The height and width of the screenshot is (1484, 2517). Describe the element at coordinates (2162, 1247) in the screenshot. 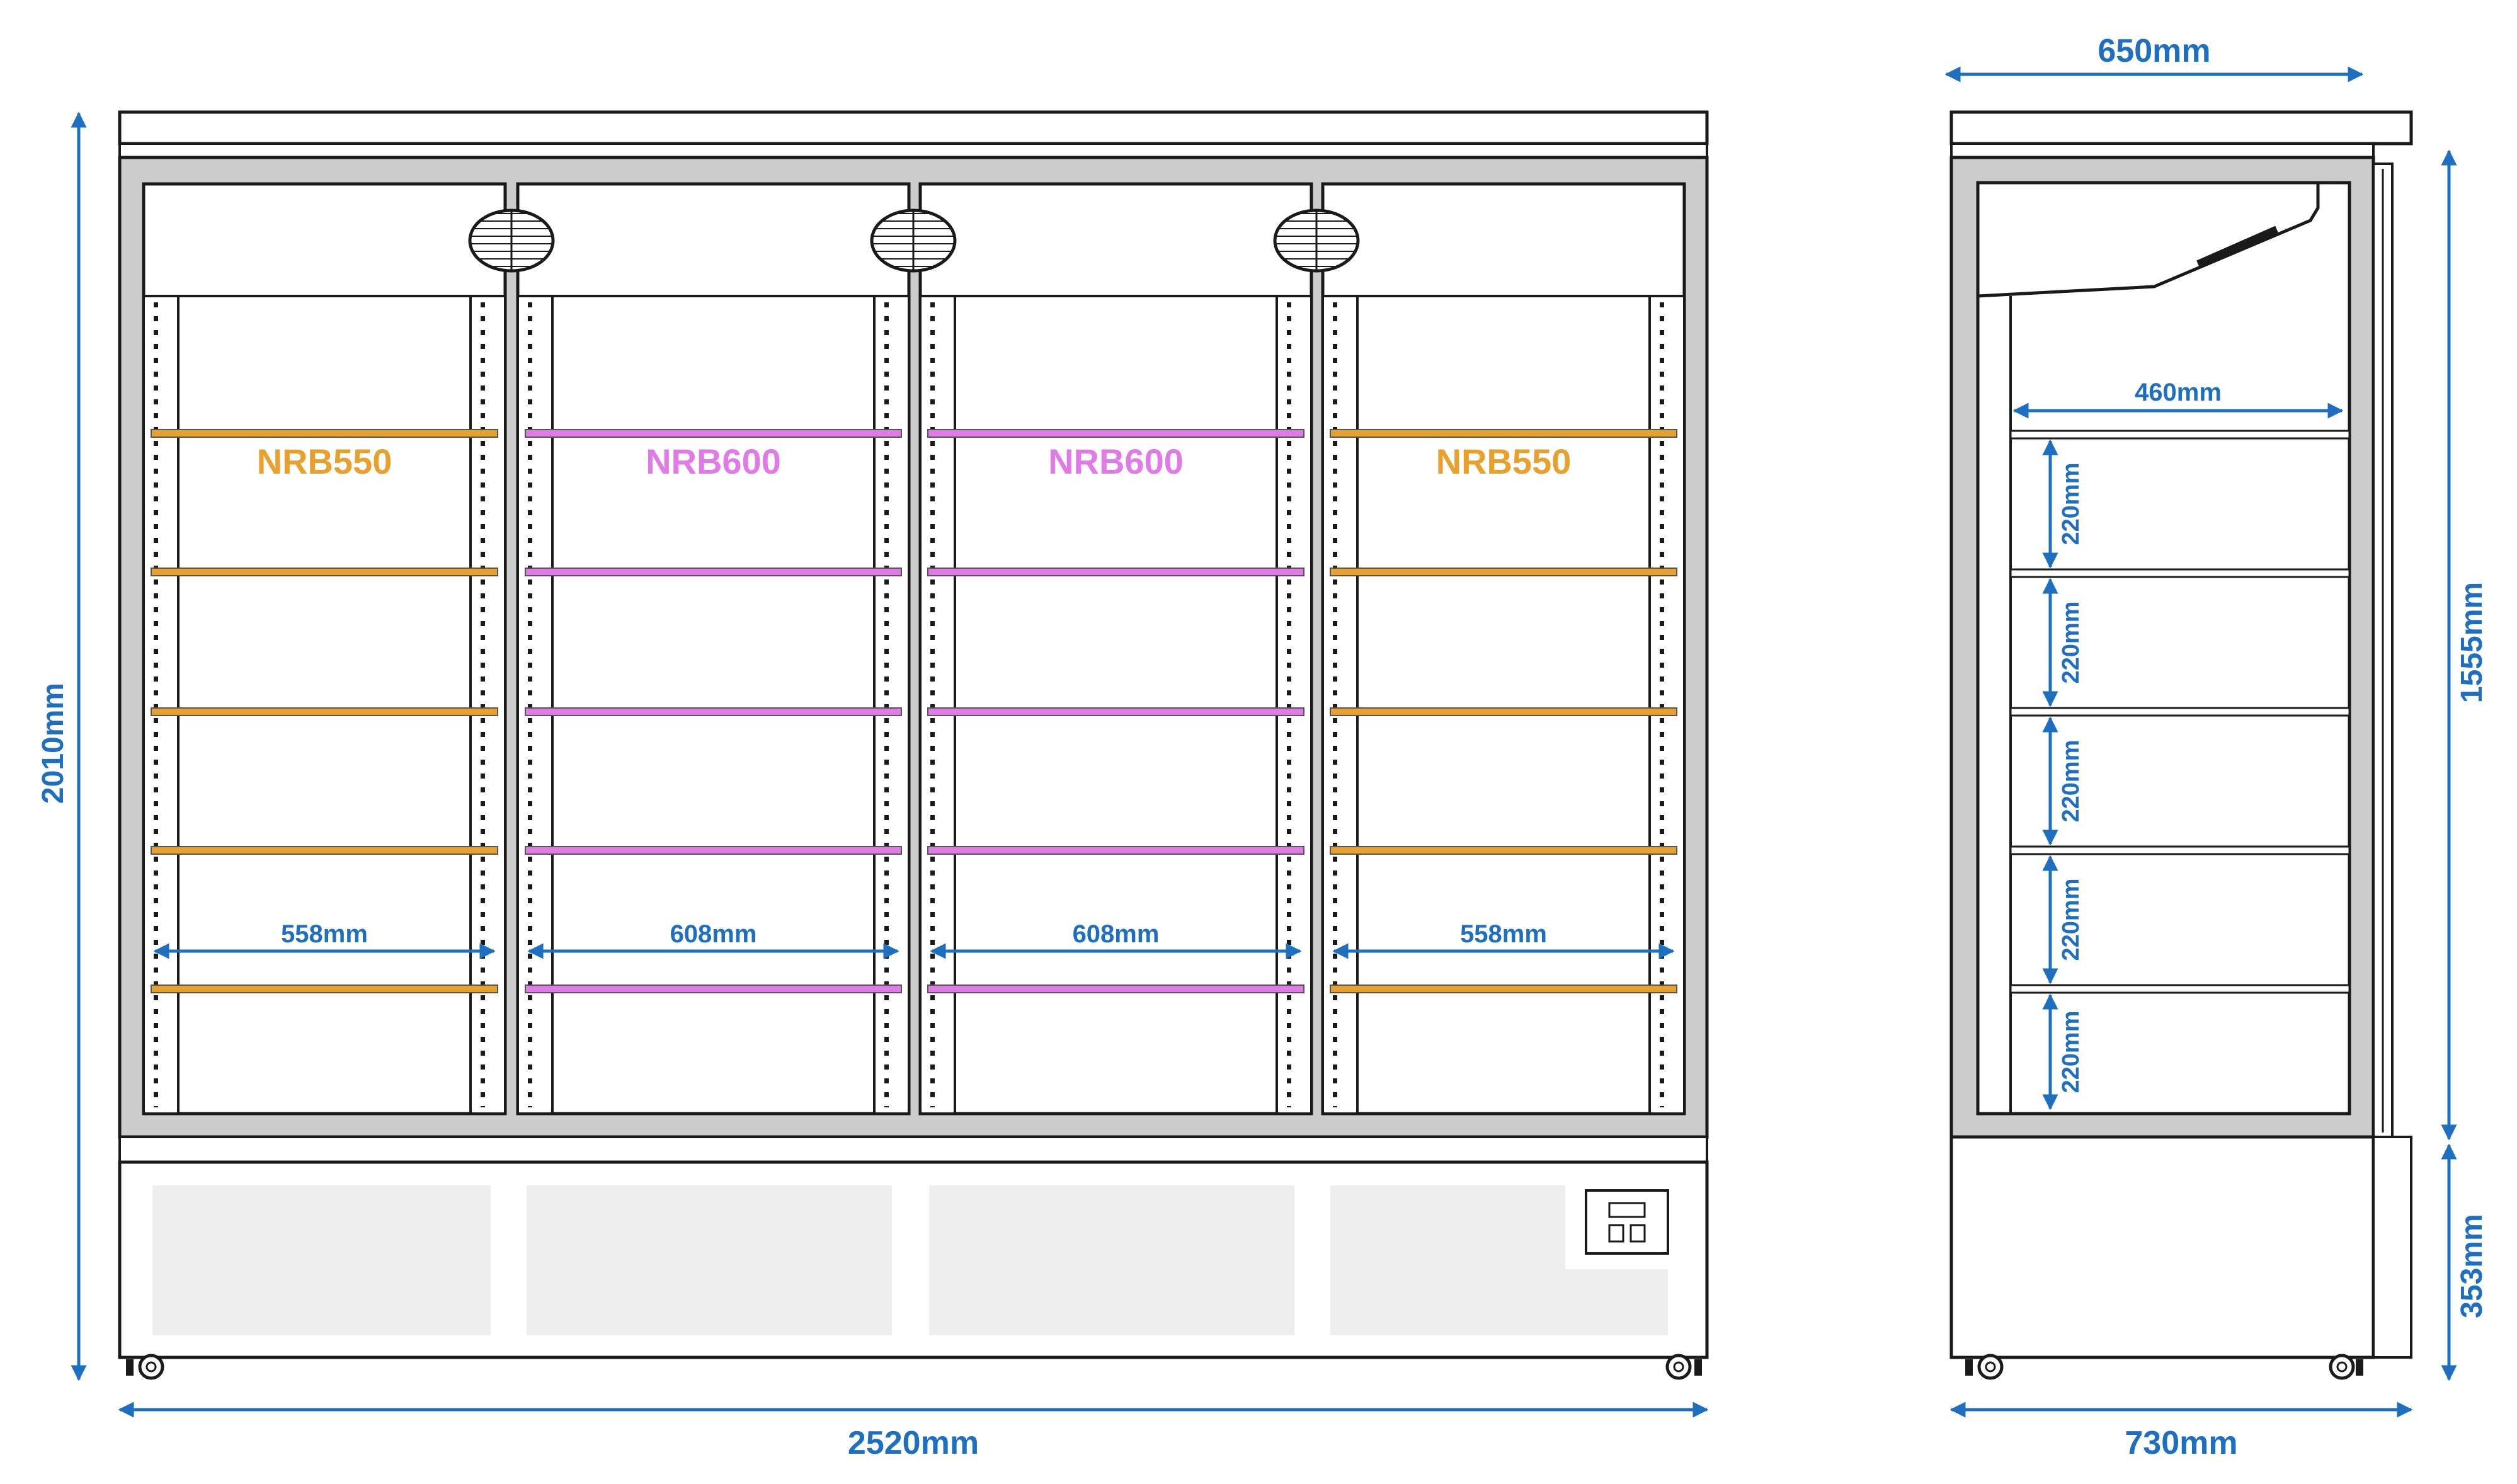

I see `side-base` at that location.